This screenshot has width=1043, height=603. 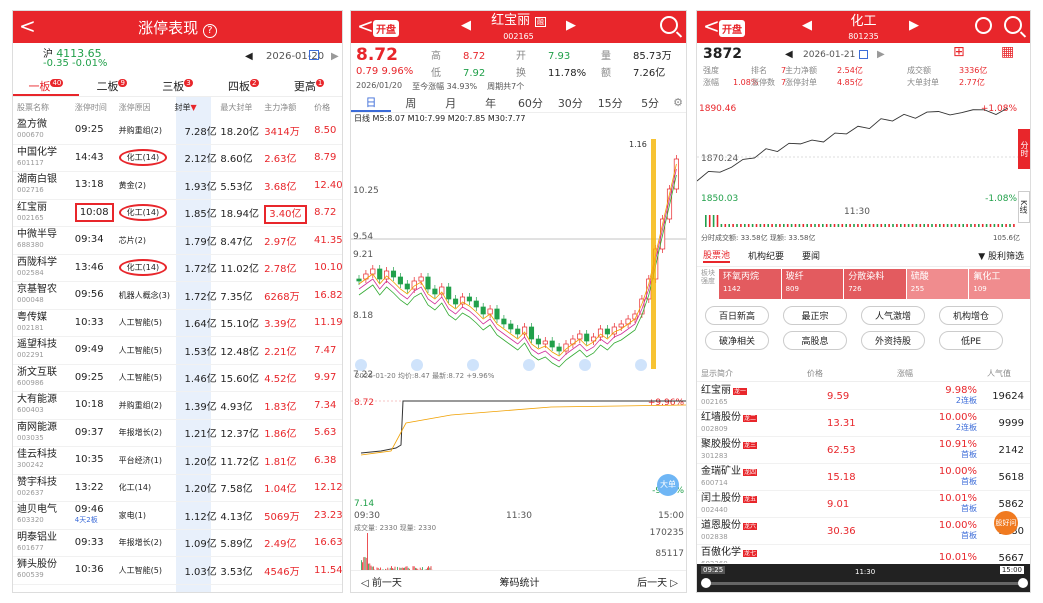 I want to click on table-row: 湖南白银 002716 13:18 黄金(2) 1.93亿 5.53亿 3.68亿 12.40, so click(x=177, y=186).